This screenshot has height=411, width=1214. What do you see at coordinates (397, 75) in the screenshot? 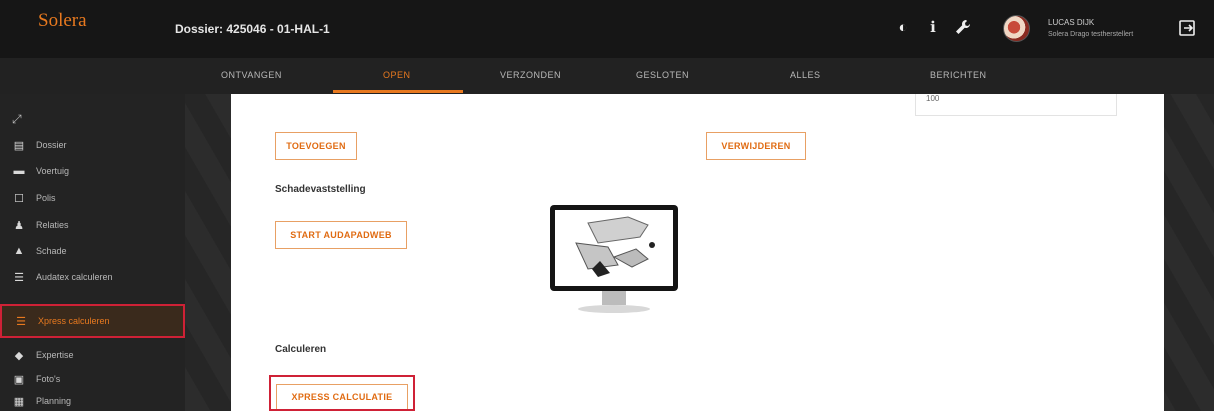
I see `tab-open: OPEN` at bounding box center [397, 75].